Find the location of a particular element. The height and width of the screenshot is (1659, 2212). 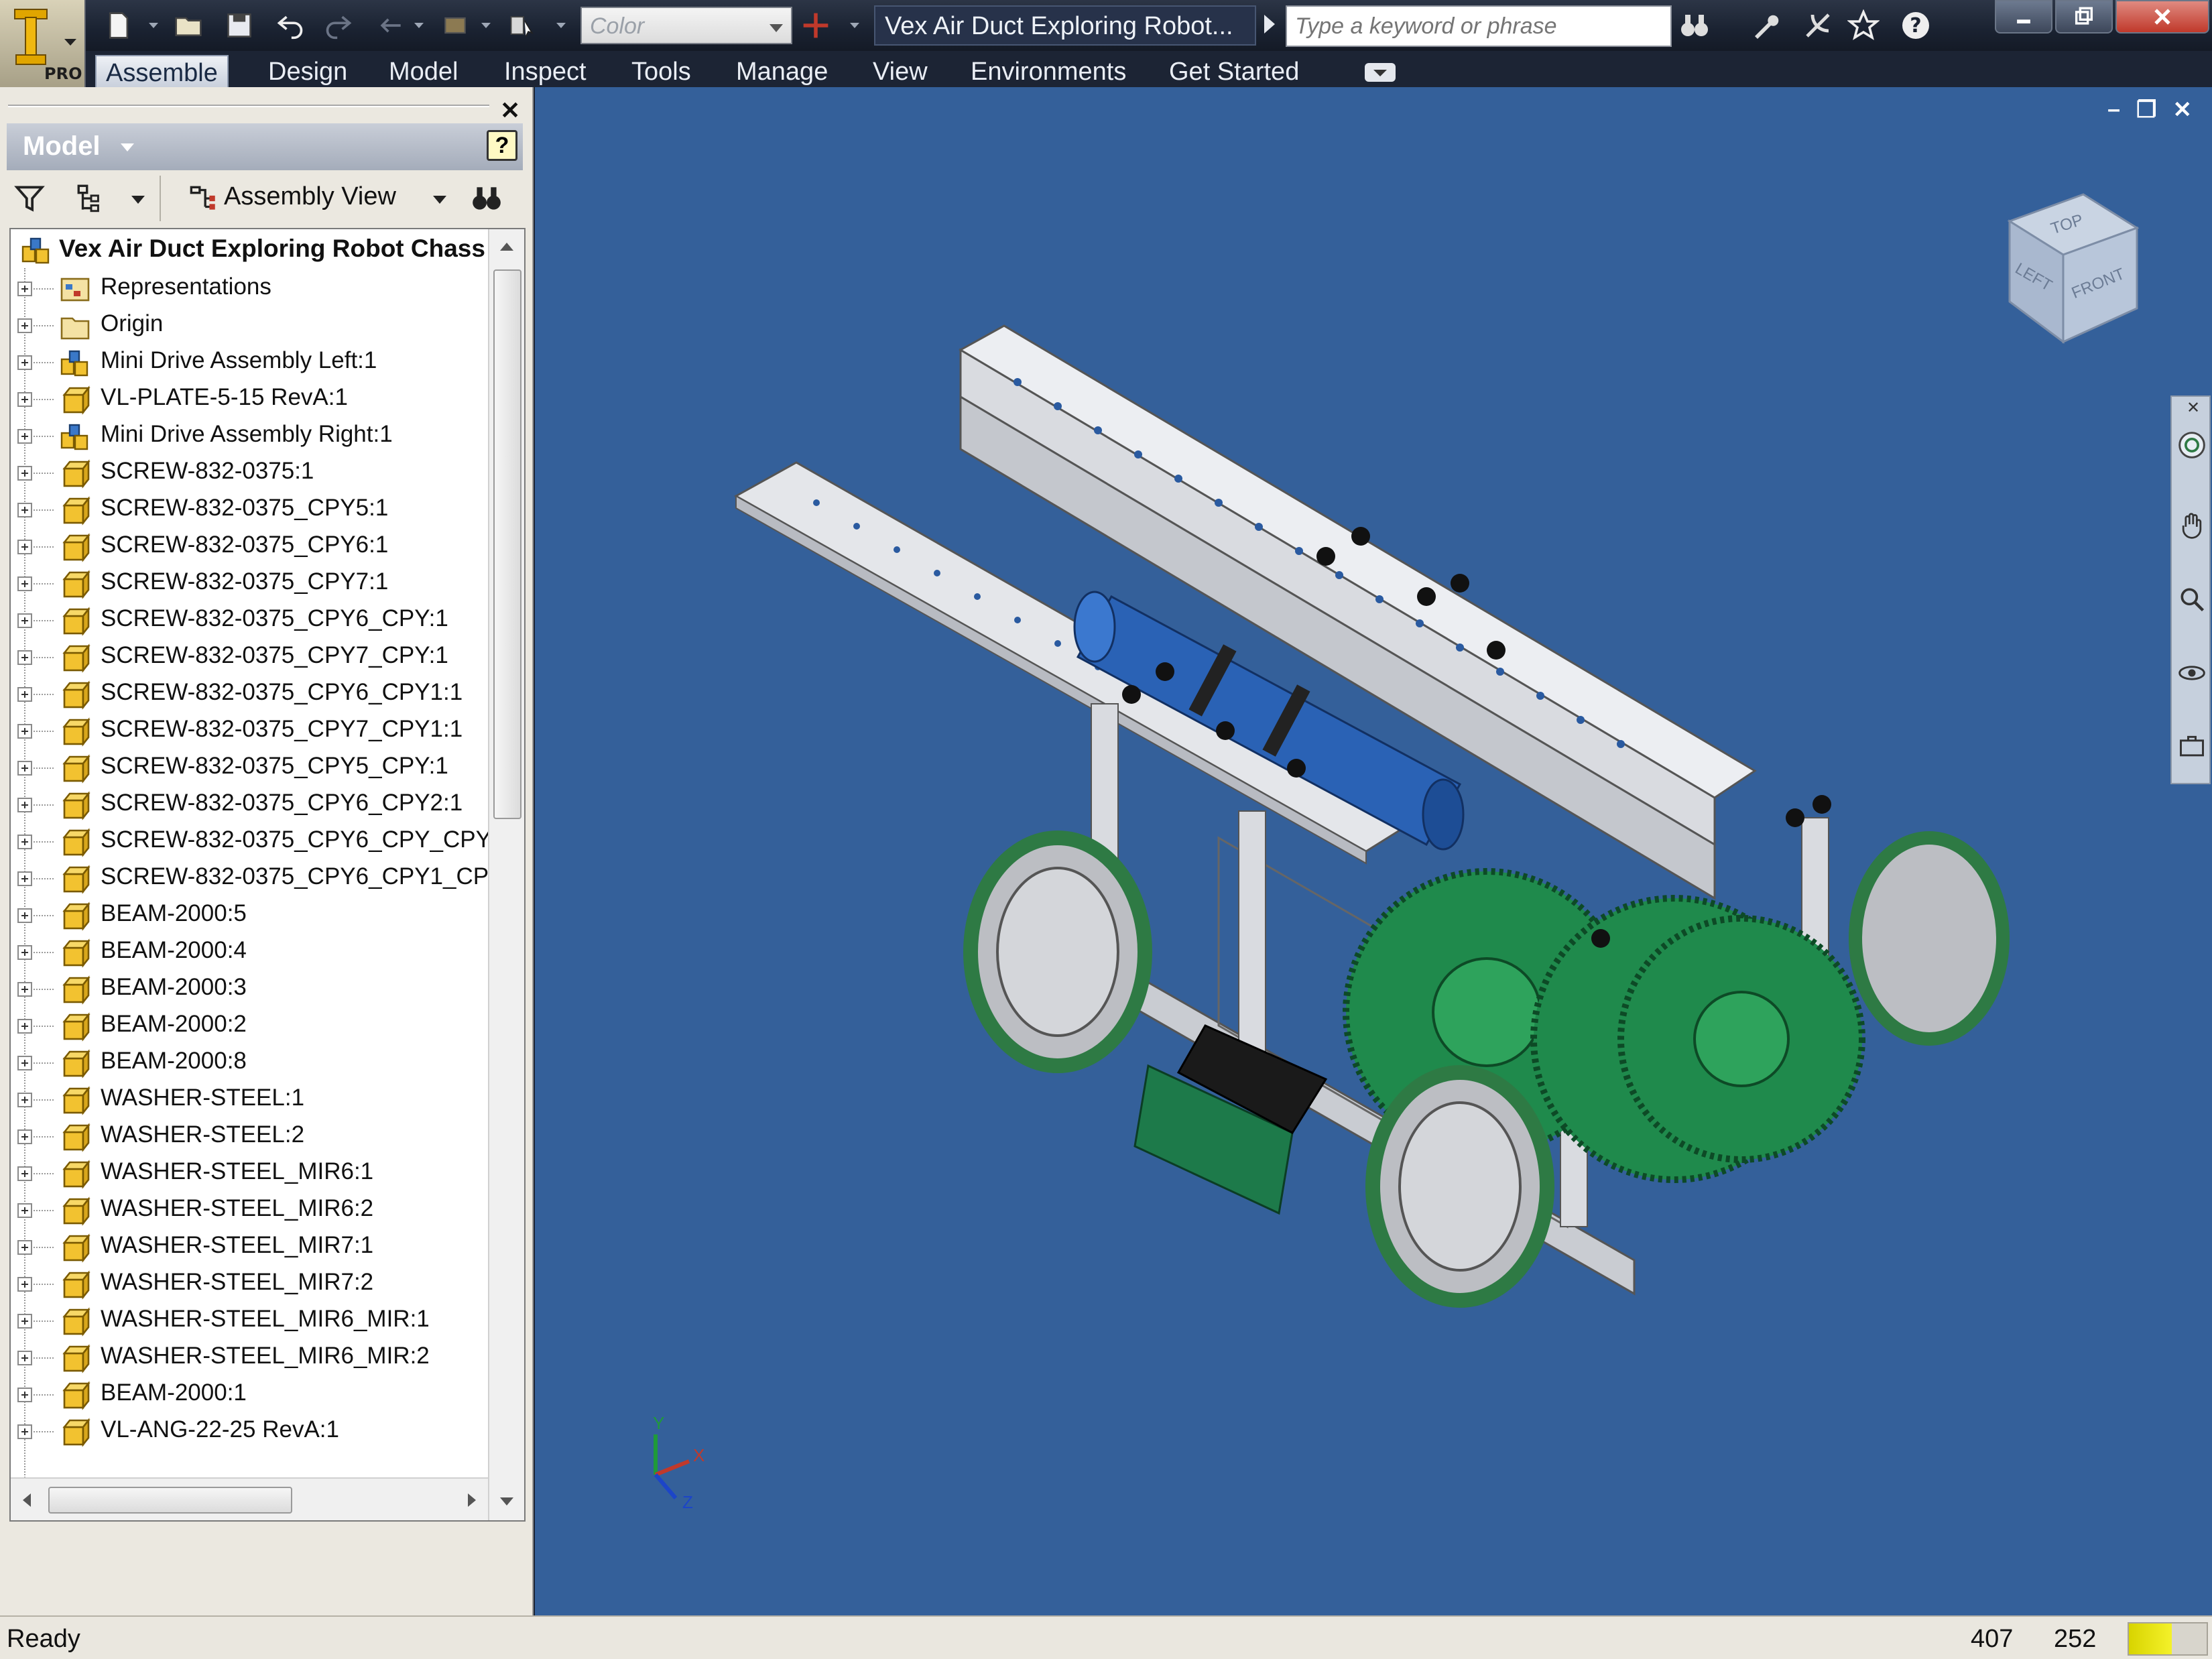

tab-design: Design is located at coordinates (308, 71).